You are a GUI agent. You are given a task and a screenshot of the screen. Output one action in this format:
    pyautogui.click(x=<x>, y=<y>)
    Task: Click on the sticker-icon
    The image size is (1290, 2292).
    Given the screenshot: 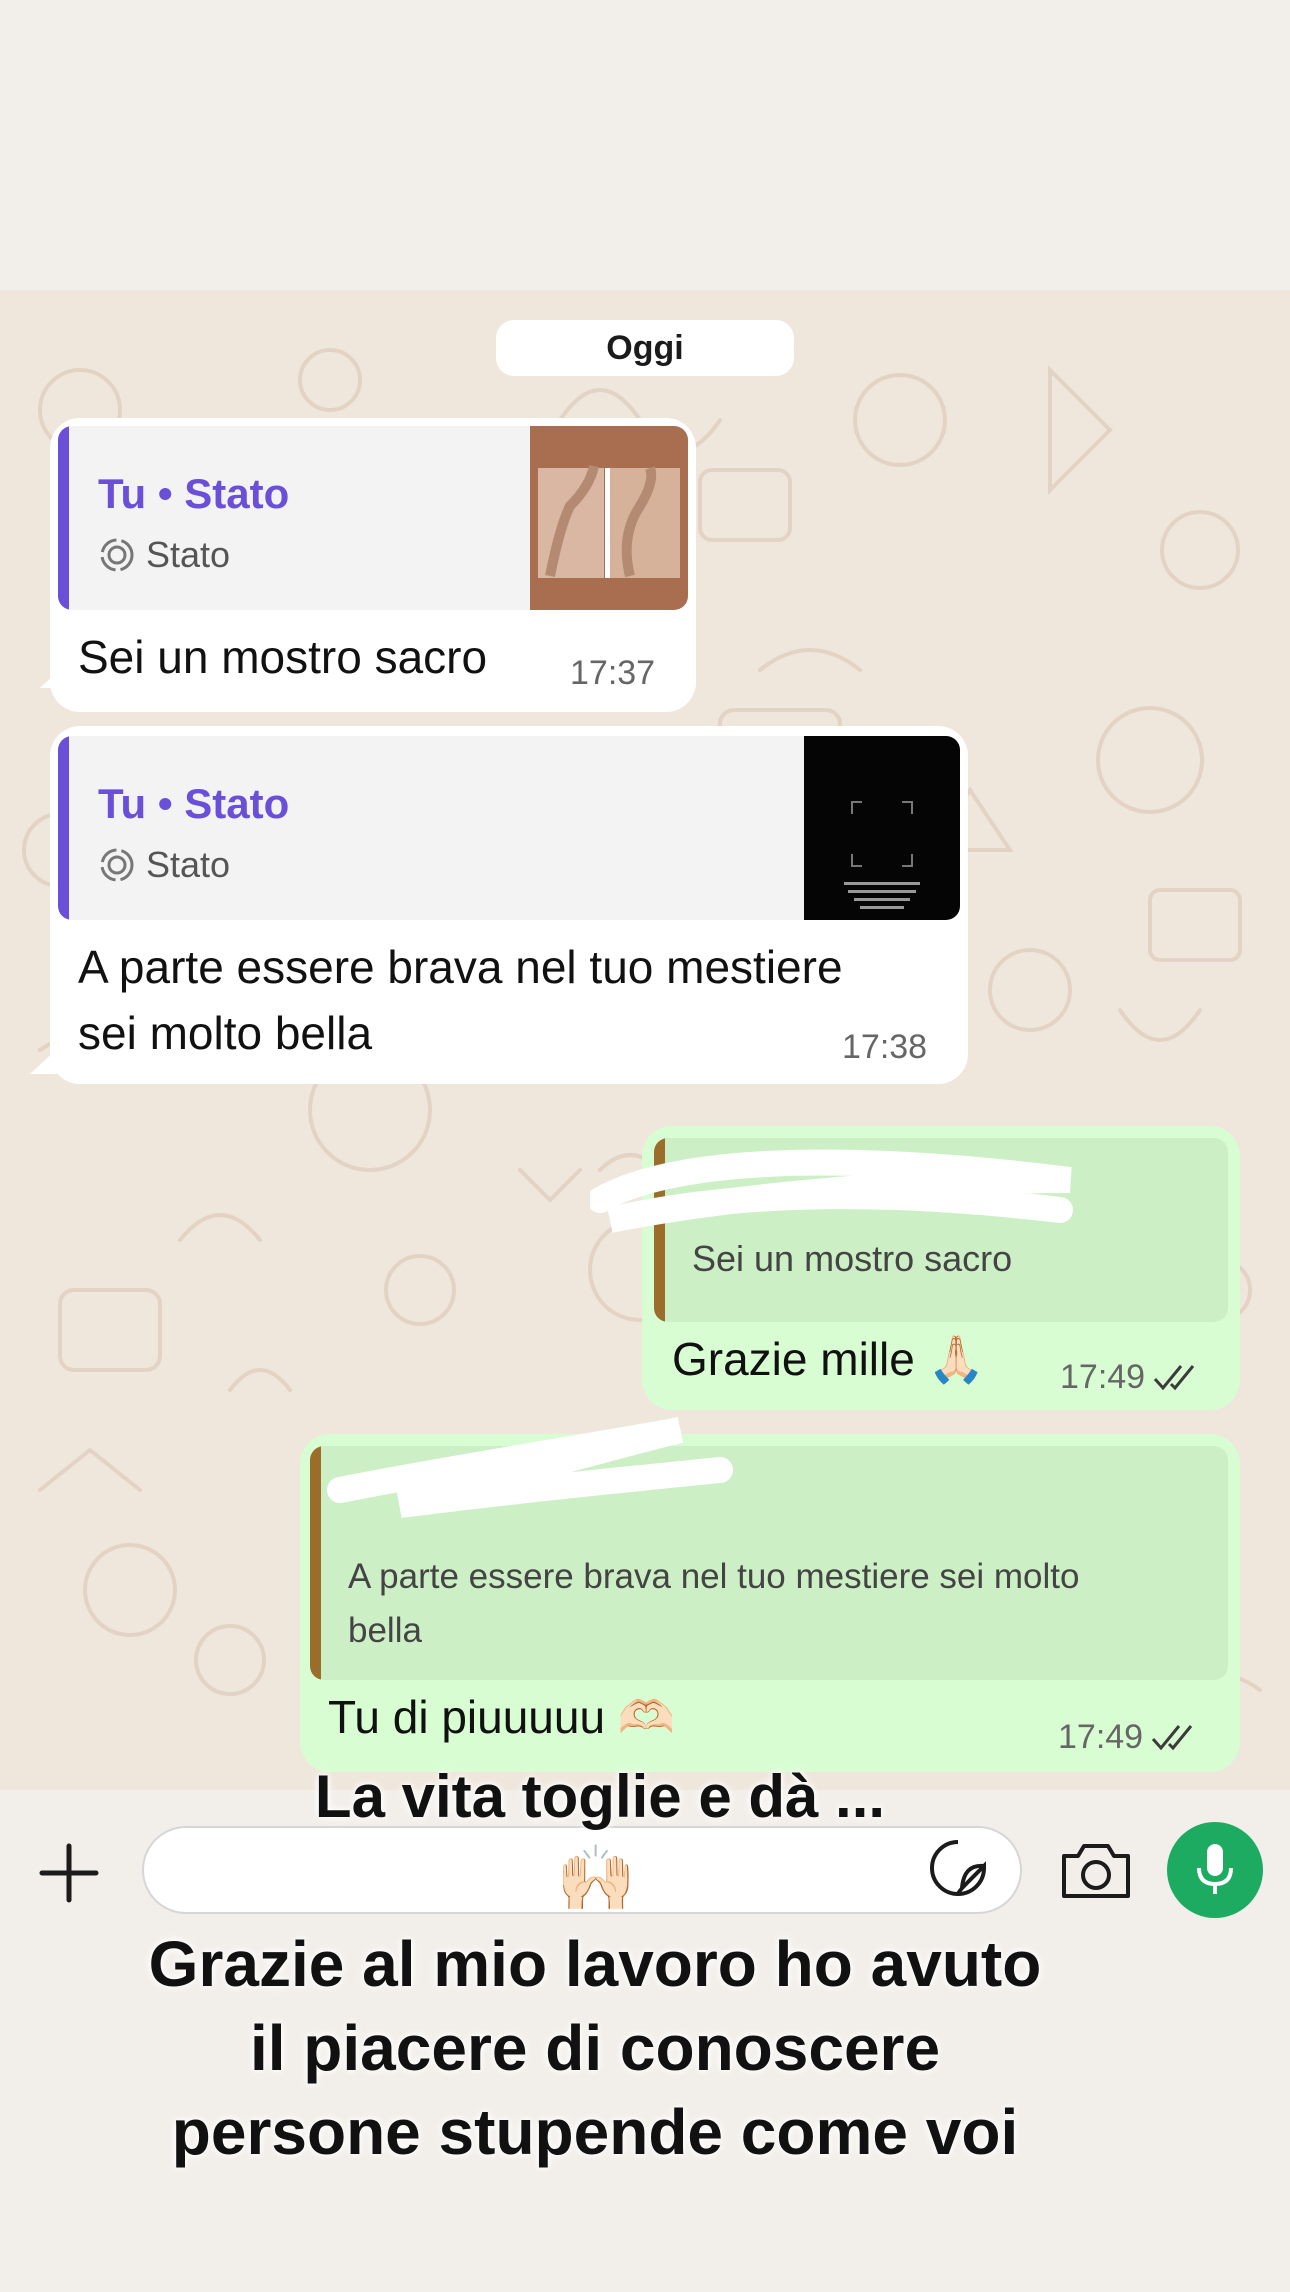 What is the action you would take?
    pyautogui.click(x=958, y=1868)
    